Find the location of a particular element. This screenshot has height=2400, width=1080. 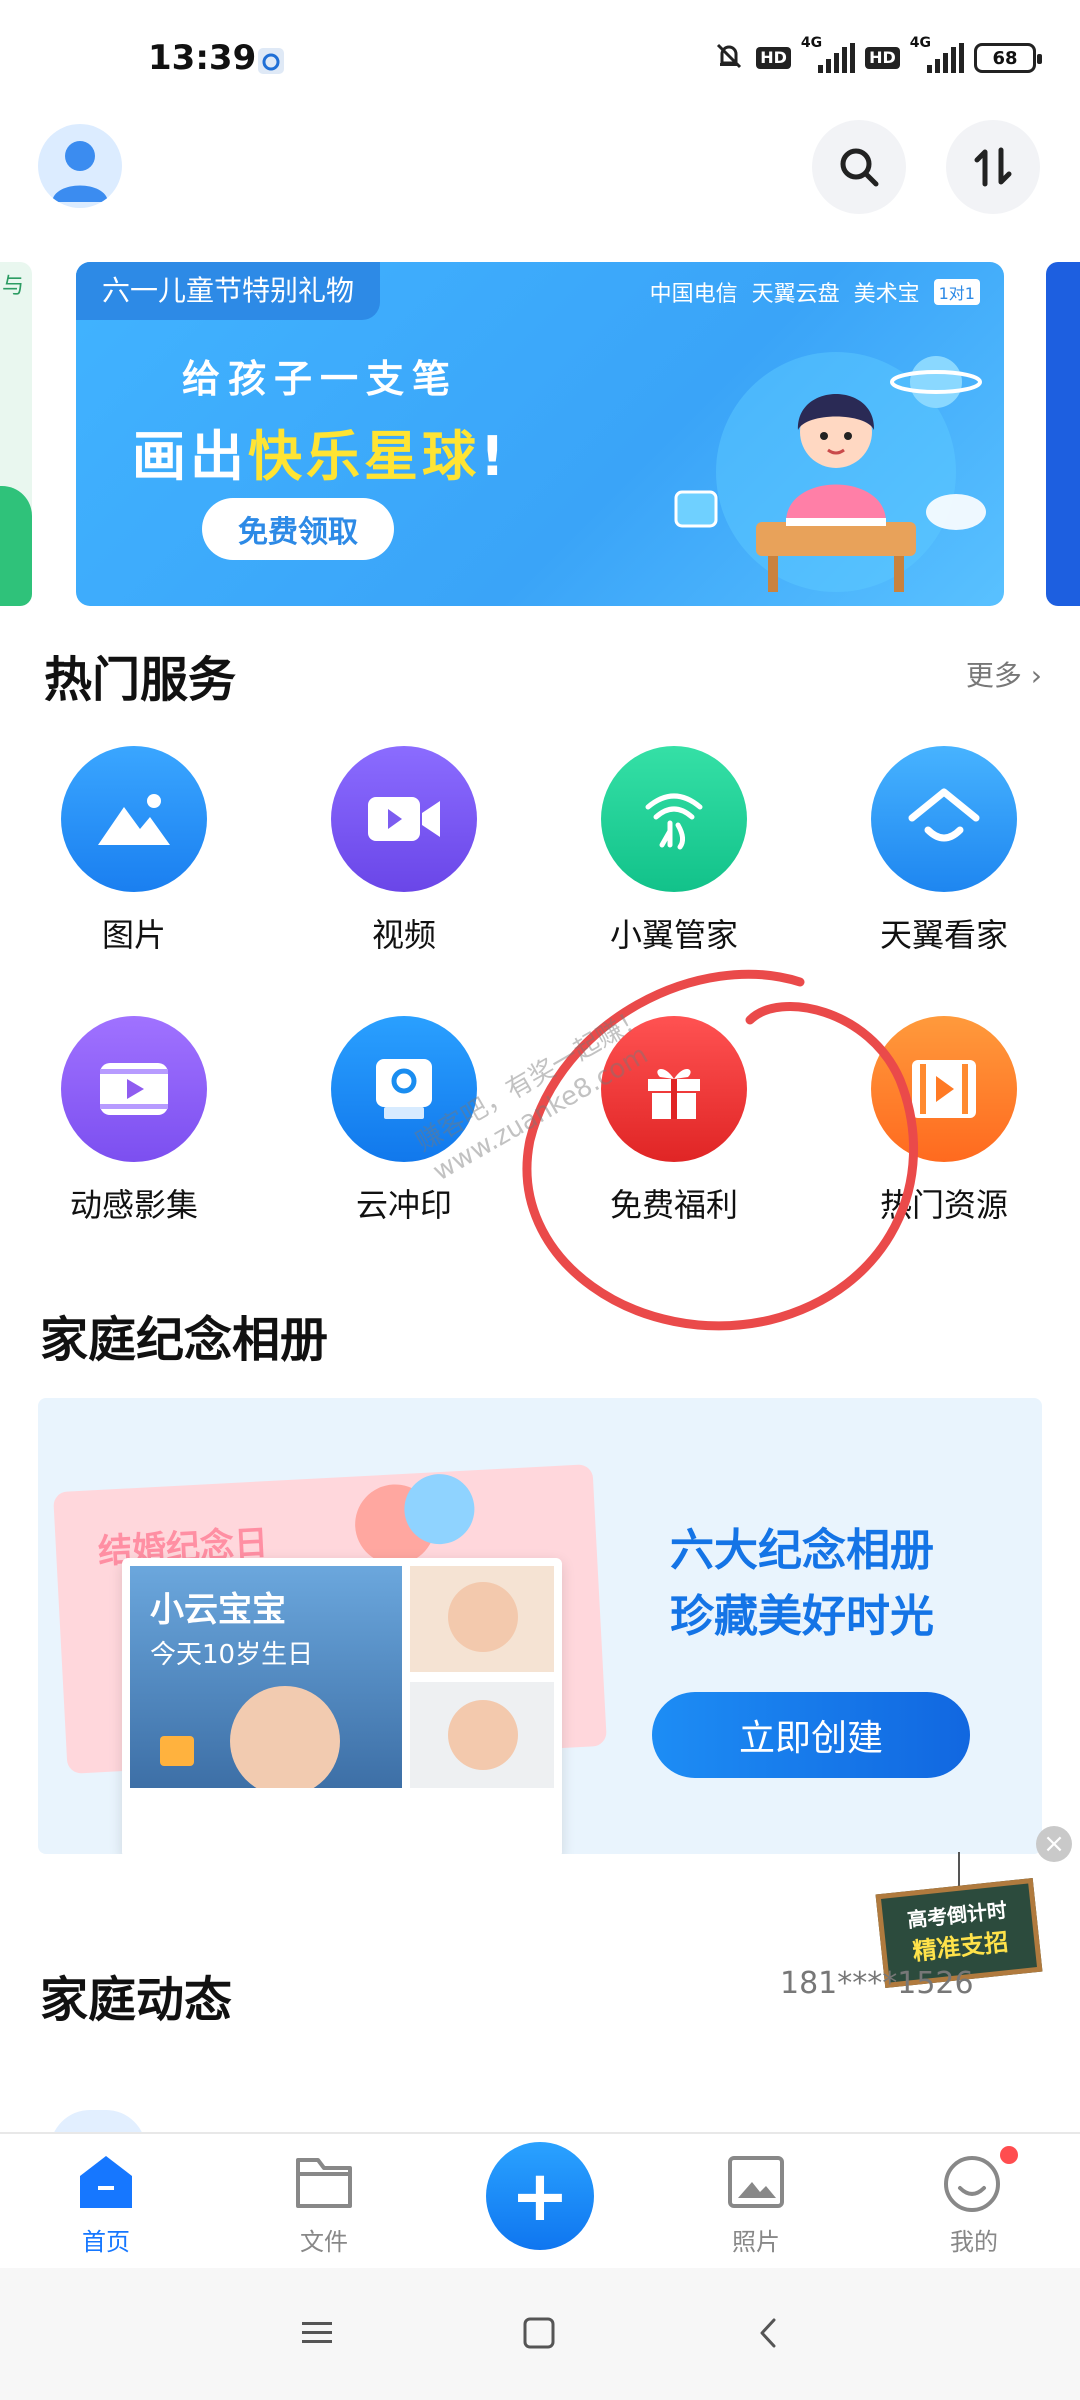

service-label: 视频 is located at coordinates (403, 935).